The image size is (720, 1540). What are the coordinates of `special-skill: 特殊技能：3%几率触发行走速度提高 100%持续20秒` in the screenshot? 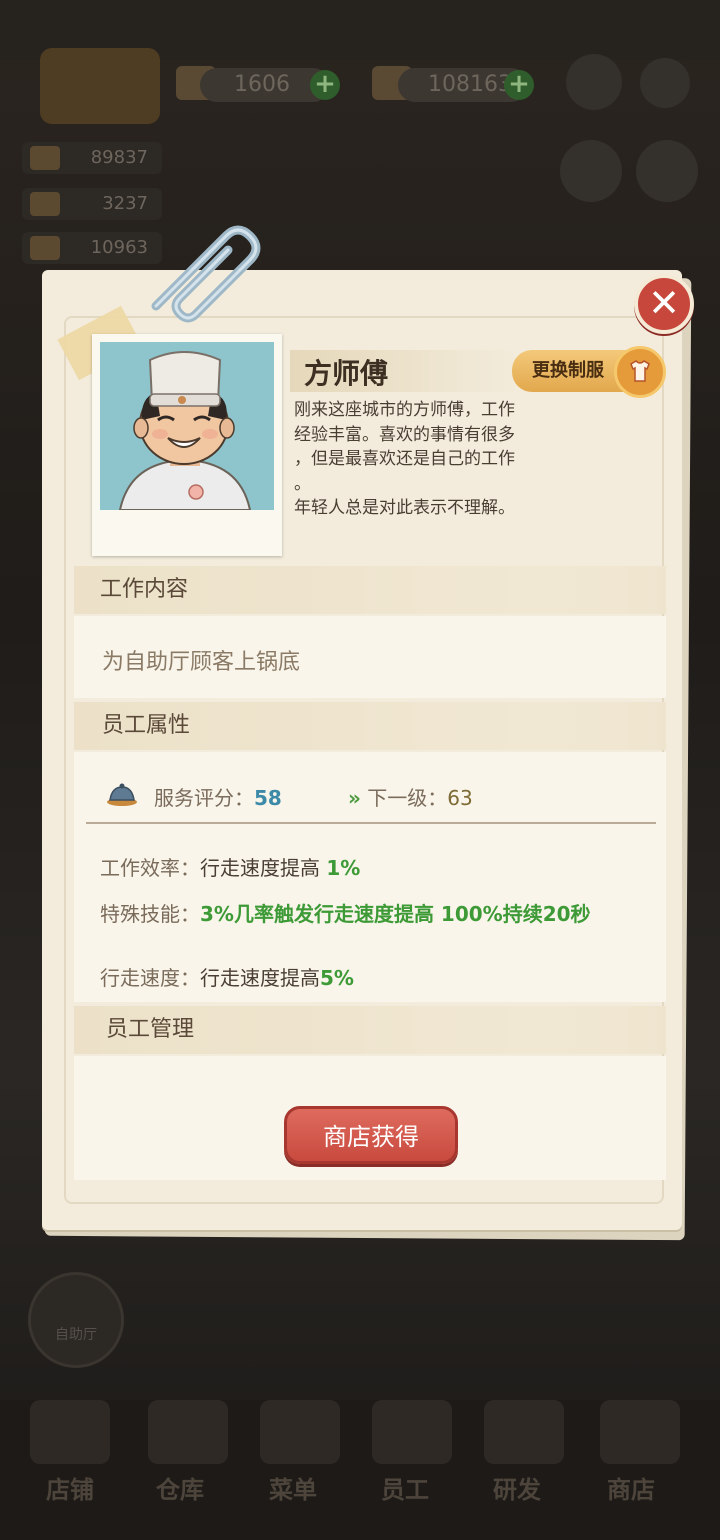 It's located at (345, 914).